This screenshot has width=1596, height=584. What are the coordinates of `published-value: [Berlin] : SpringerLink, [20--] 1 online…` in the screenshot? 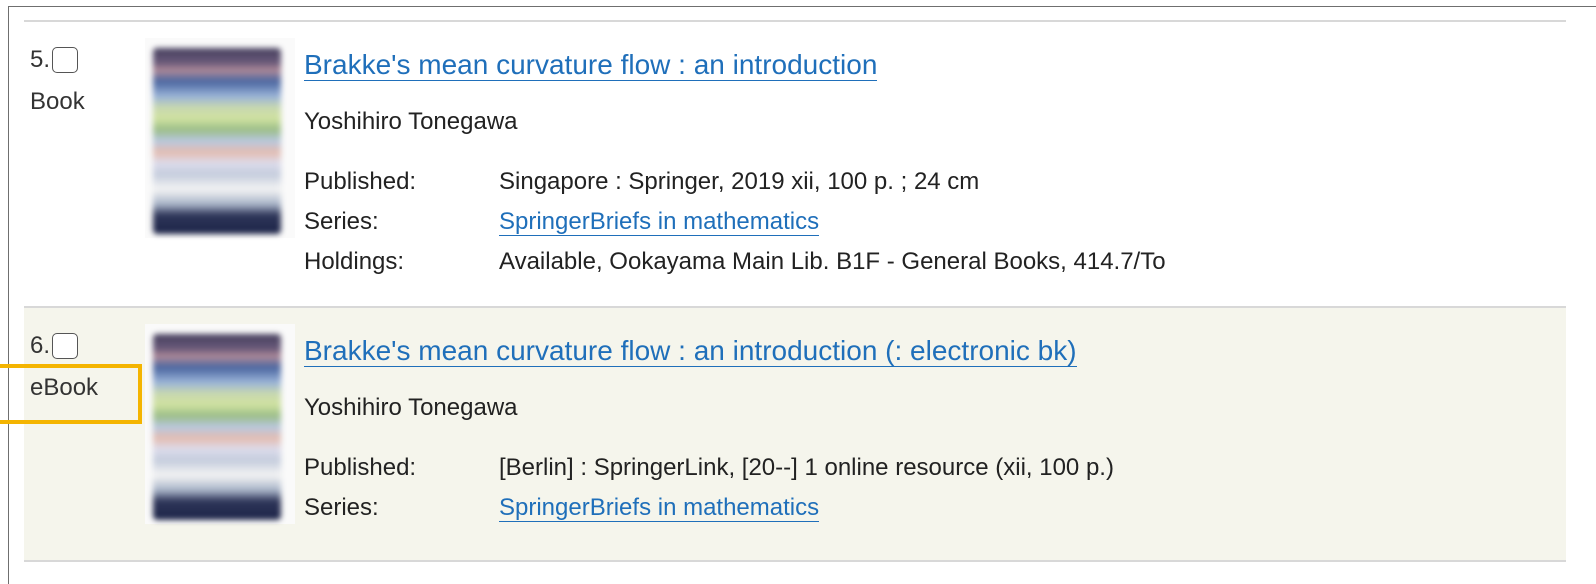 It's located at (806, 467).